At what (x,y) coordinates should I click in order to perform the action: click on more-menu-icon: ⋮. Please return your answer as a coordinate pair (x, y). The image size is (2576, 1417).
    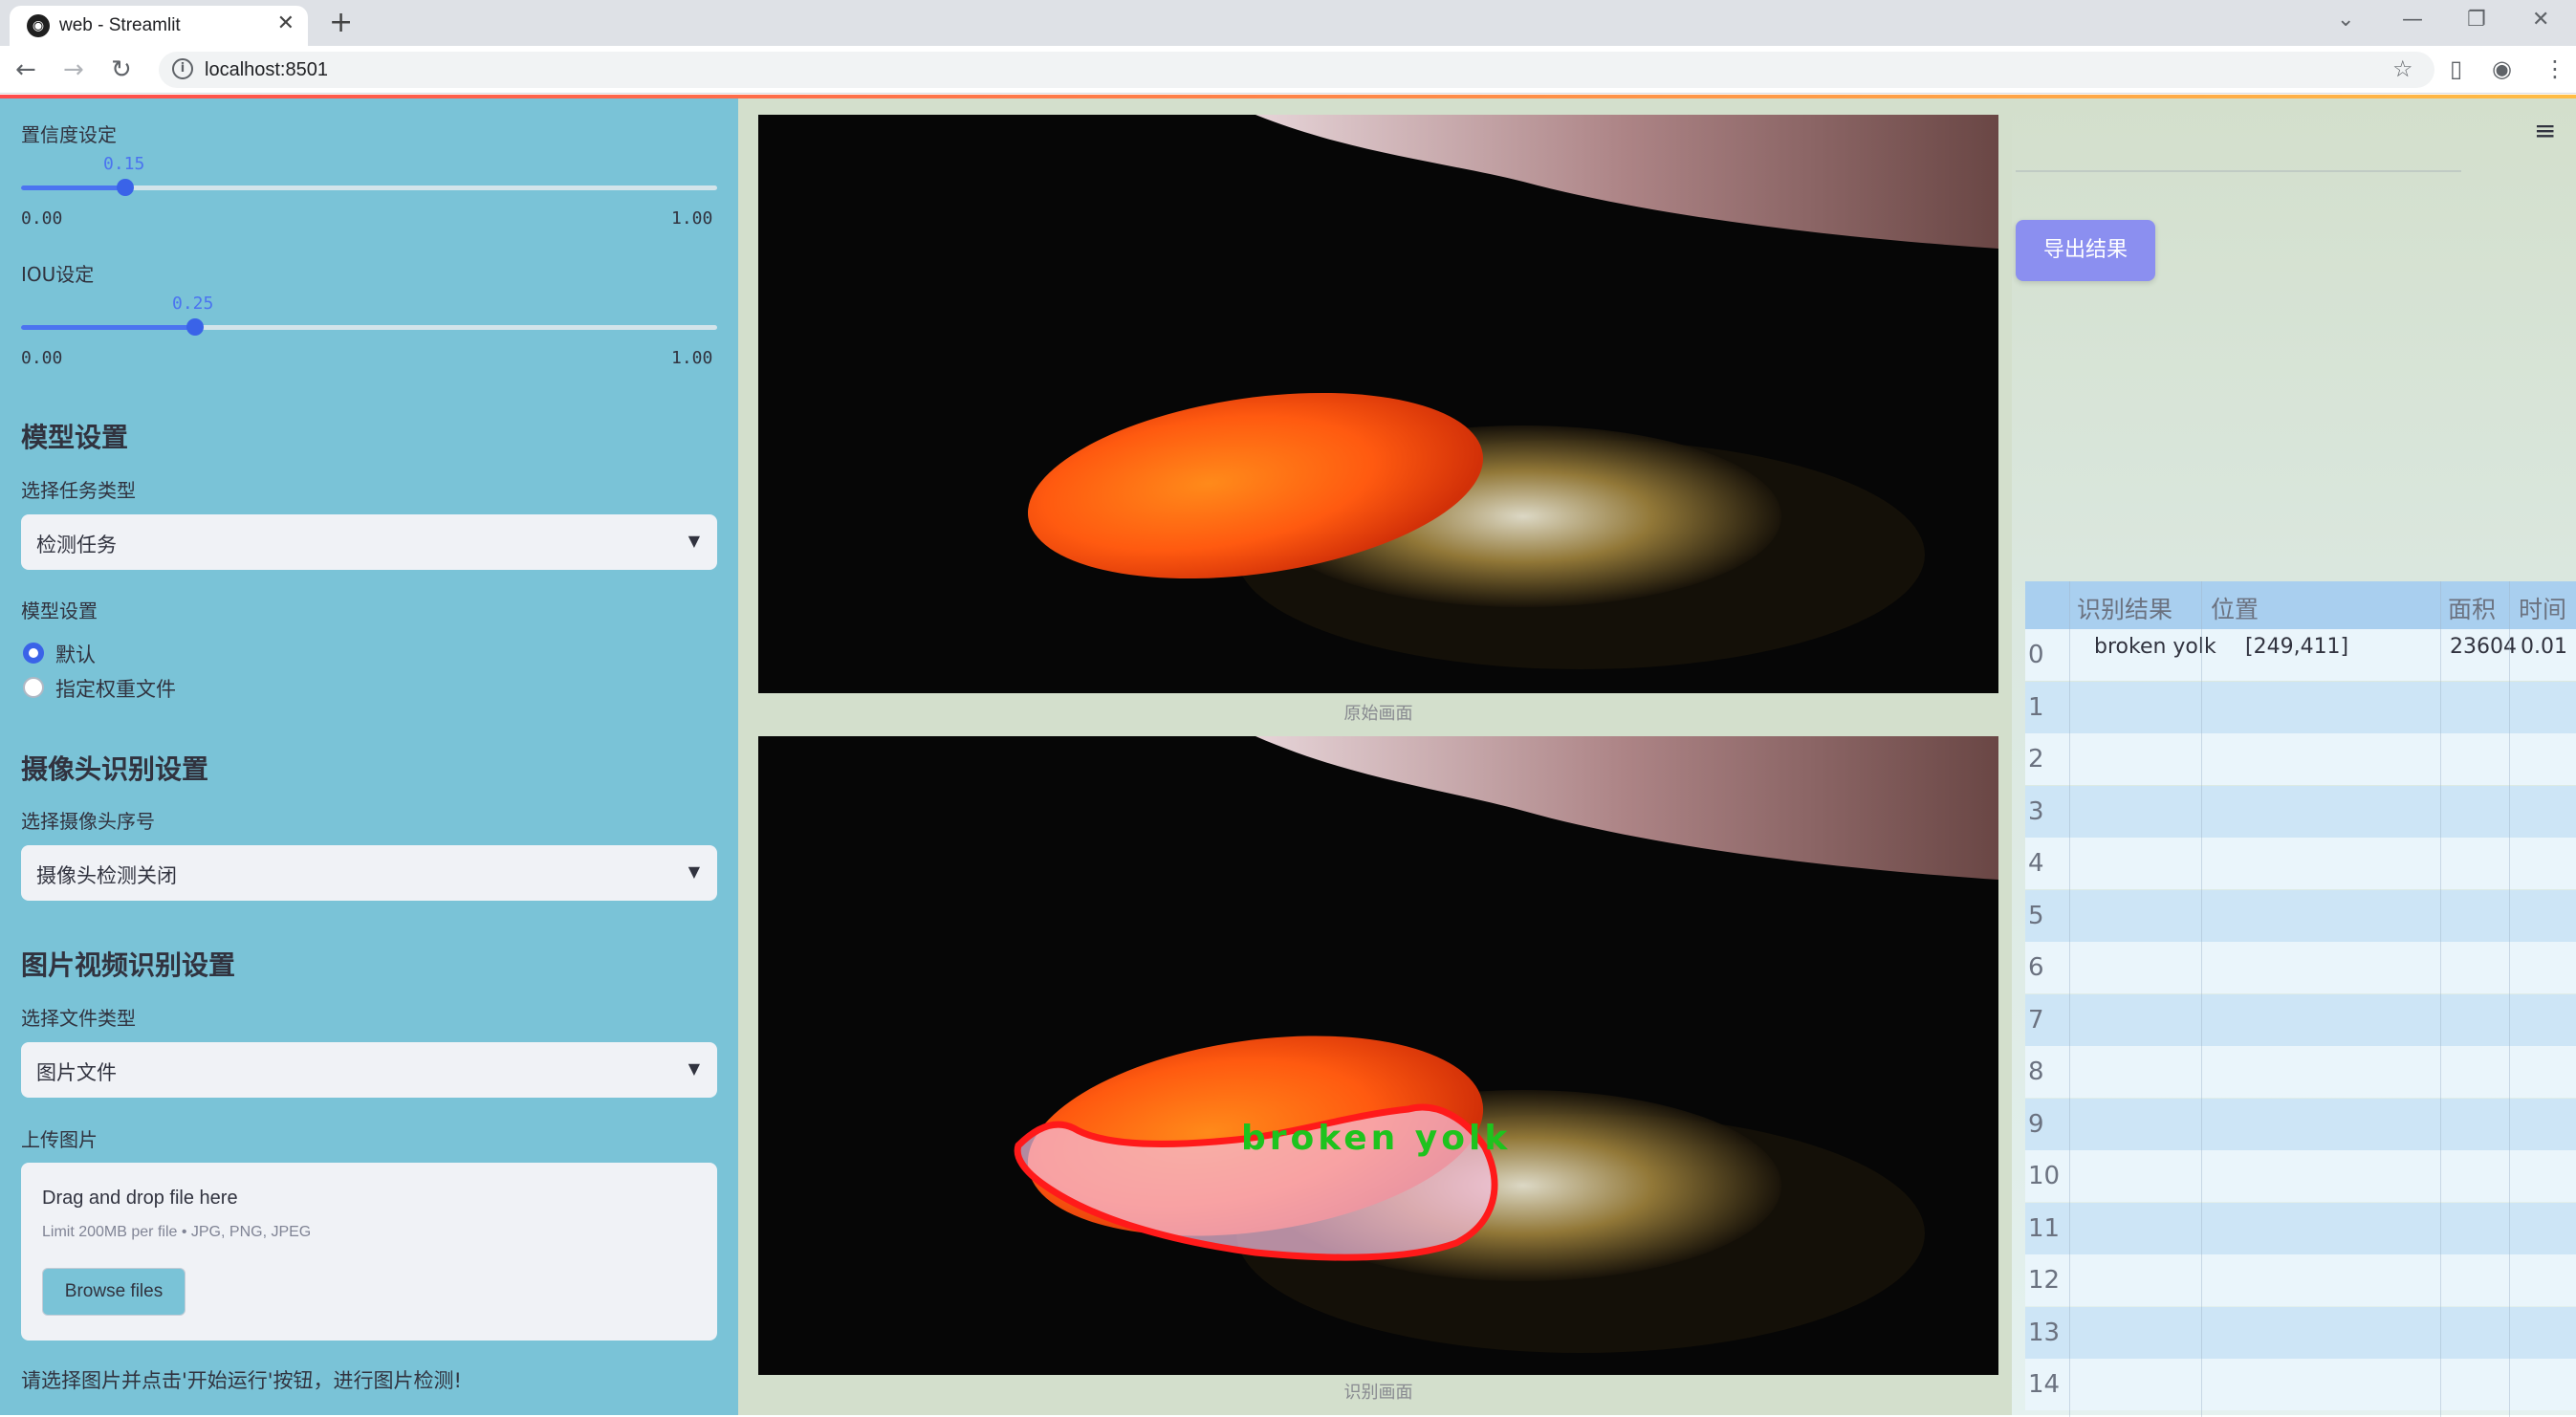
    Looking at the image, I should click on (2554, 68).